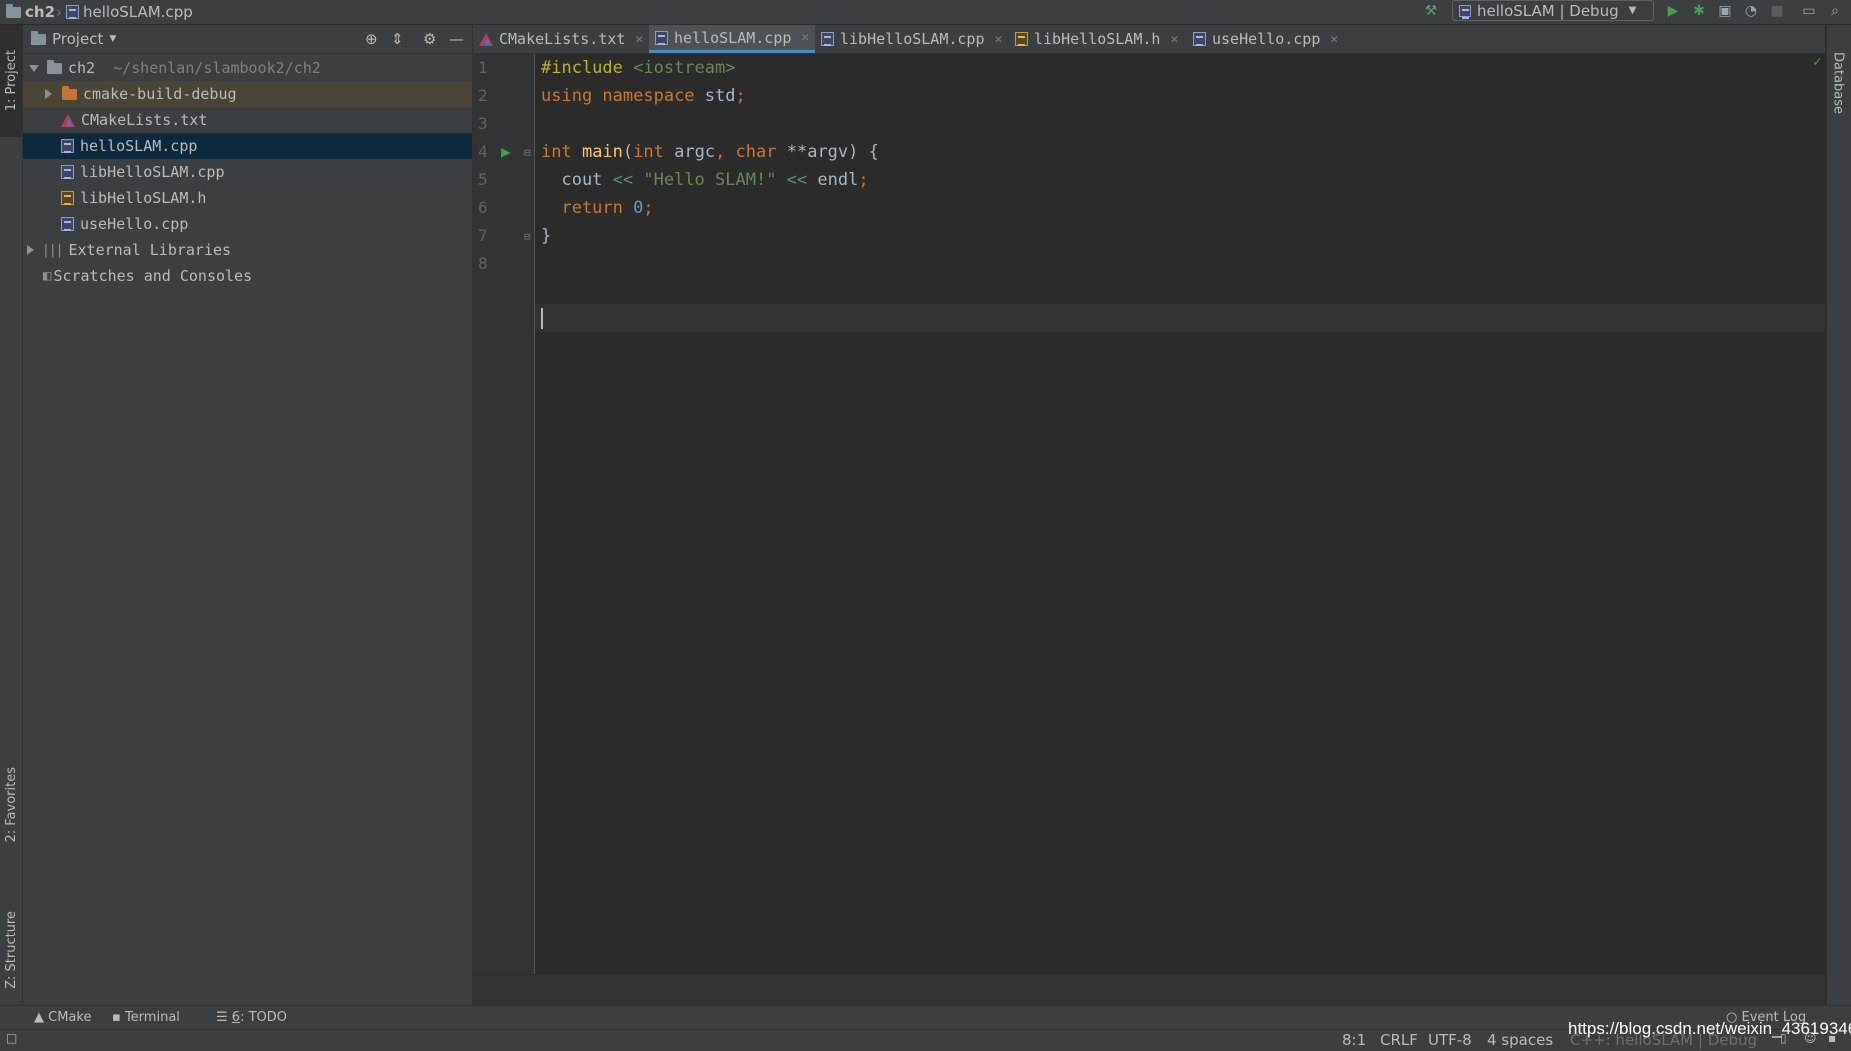 Image resolution: width=1851 pixels, height=1051 pixels. Describe the element at coordinates (247, 146) in the screenshot. I see `tree-item-hello-slam-cpp: helloSLAM.cpp` at that location.